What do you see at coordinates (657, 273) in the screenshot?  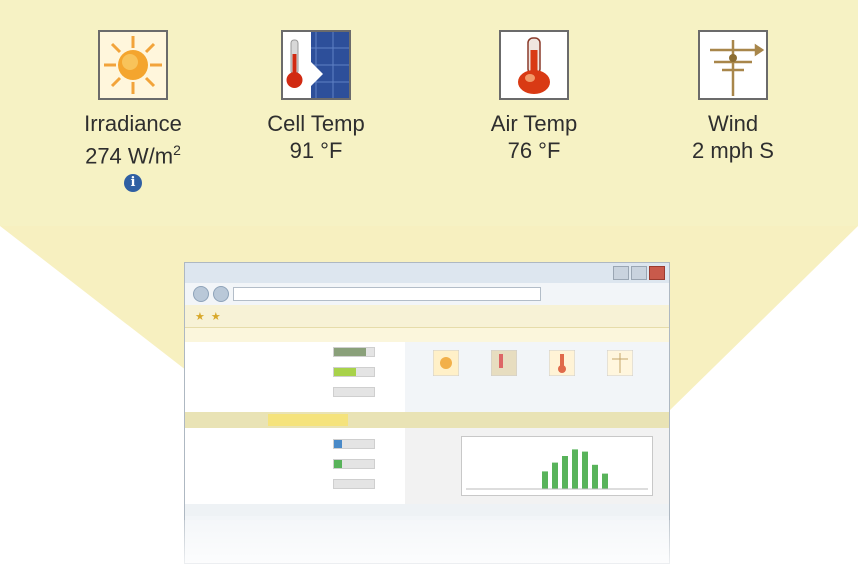 I see `close-button` at bounding box center [657, 273].